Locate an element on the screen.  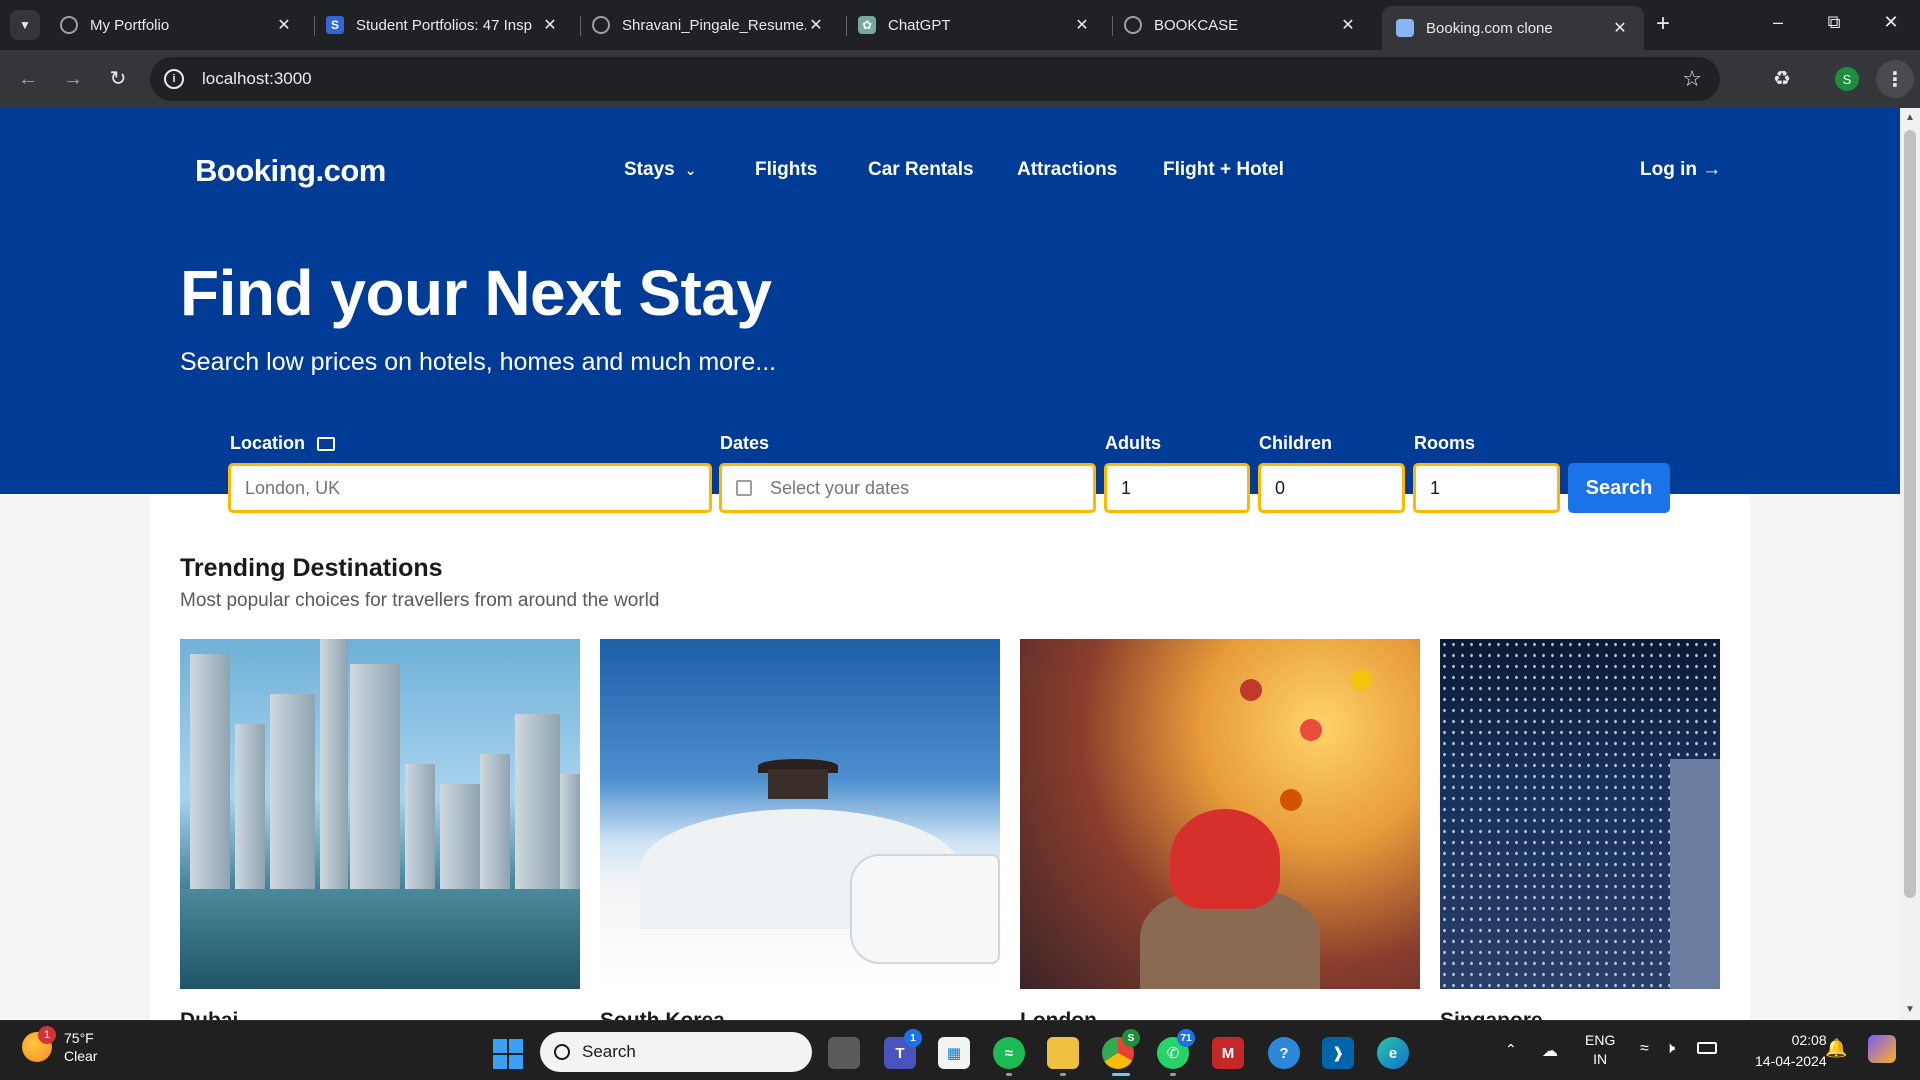
windows-start-icon is located at coordinates (508, 1054).